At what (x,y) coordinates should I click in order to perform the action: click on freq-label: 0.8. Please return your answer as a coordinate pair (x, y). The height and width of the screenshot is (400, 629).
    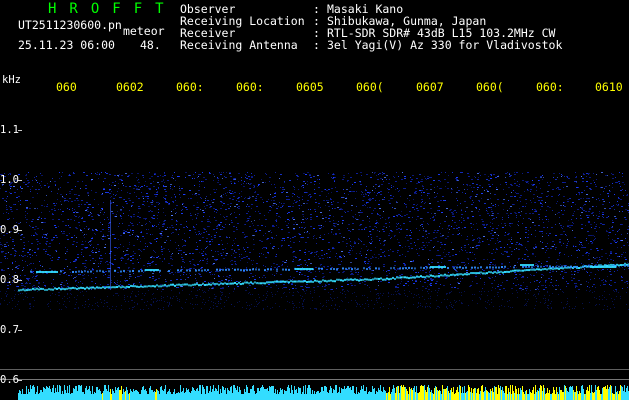
    Looking at the image, I should click on (9, 280).